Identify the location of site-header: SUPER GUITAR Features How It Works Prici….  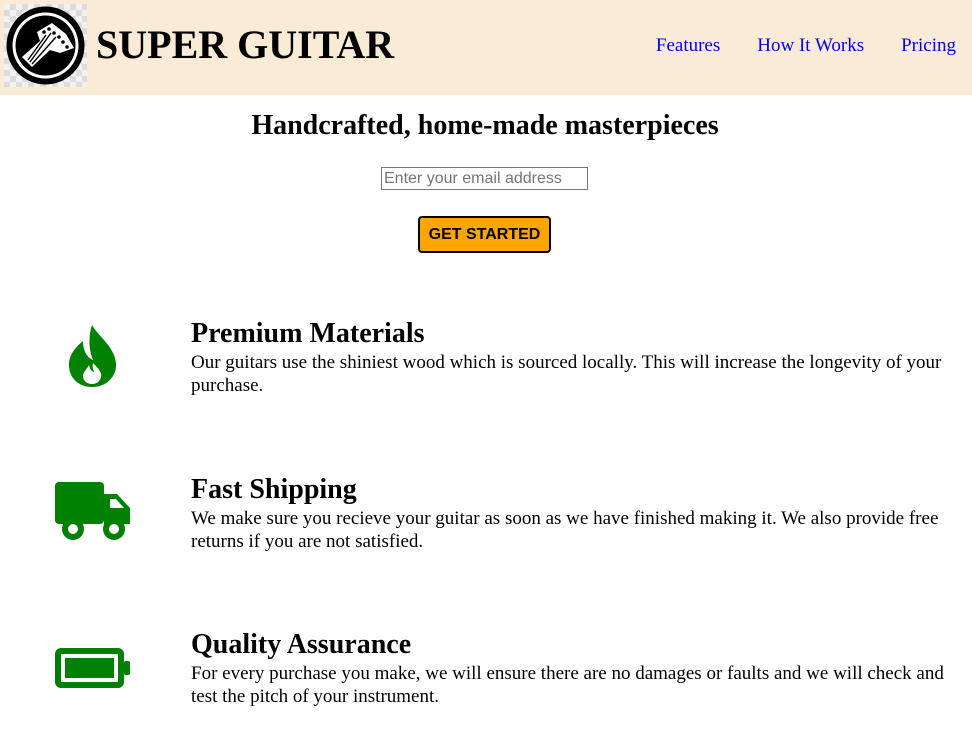
(486, 47).